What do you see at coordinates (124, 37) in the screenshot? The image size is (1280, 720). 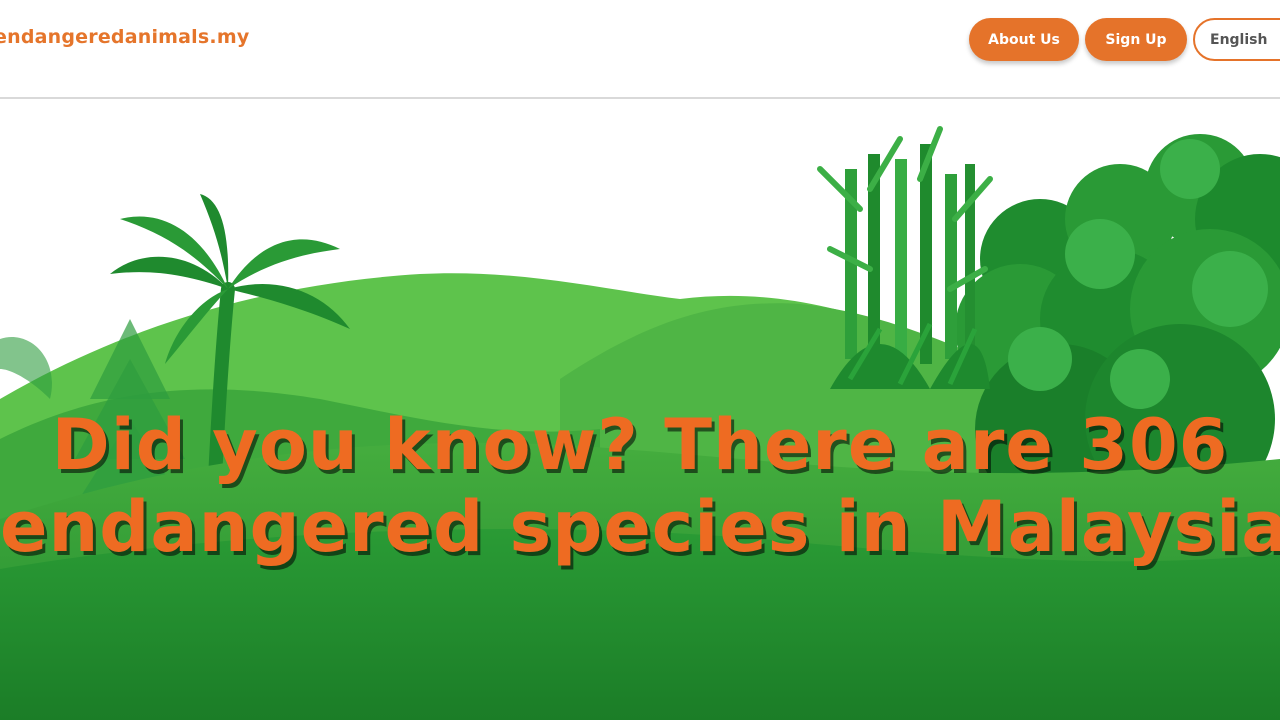 I see `site-logo-link: endangeredanimals.my` at bounding box center [124, 37].